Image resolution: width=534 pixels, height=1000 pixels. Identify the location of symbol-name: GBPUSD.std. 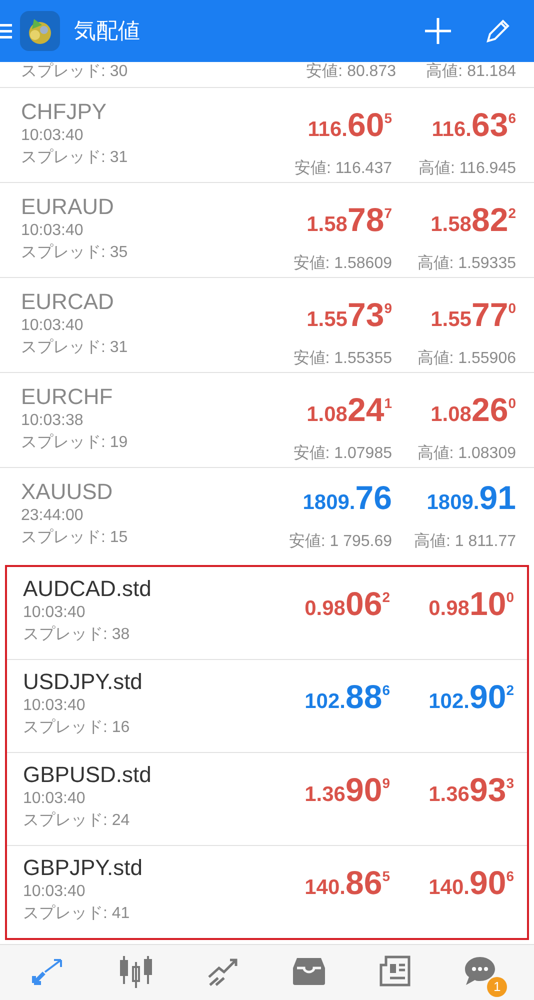
(87, 775).